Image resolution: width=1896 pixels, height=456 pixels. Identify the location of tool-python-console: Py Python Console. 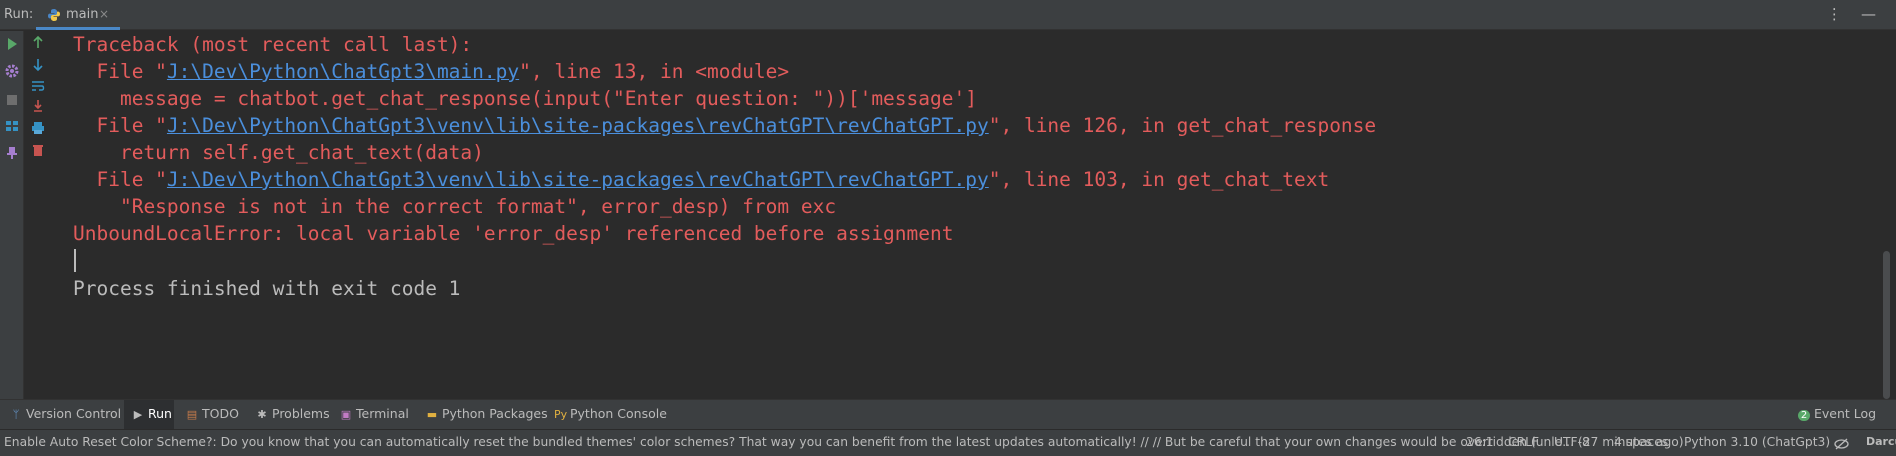
(610, 413).